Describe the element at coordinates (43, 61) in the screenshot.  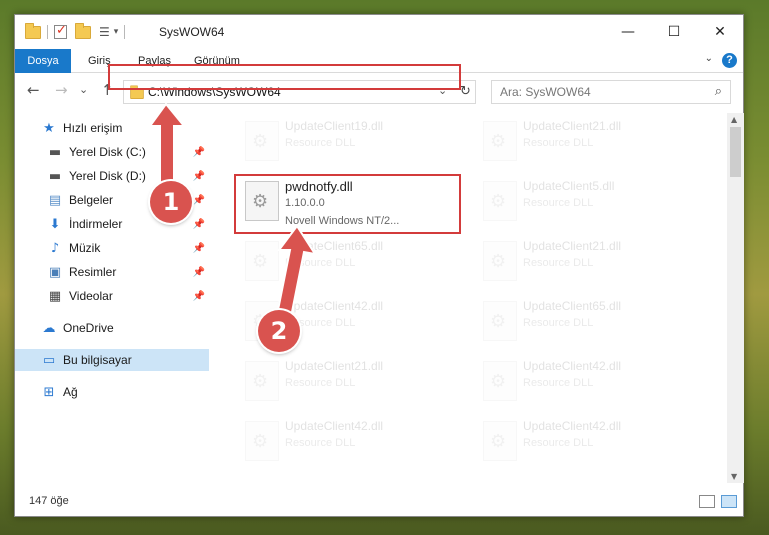
I see `tab-dosya: Dosya` at that location.